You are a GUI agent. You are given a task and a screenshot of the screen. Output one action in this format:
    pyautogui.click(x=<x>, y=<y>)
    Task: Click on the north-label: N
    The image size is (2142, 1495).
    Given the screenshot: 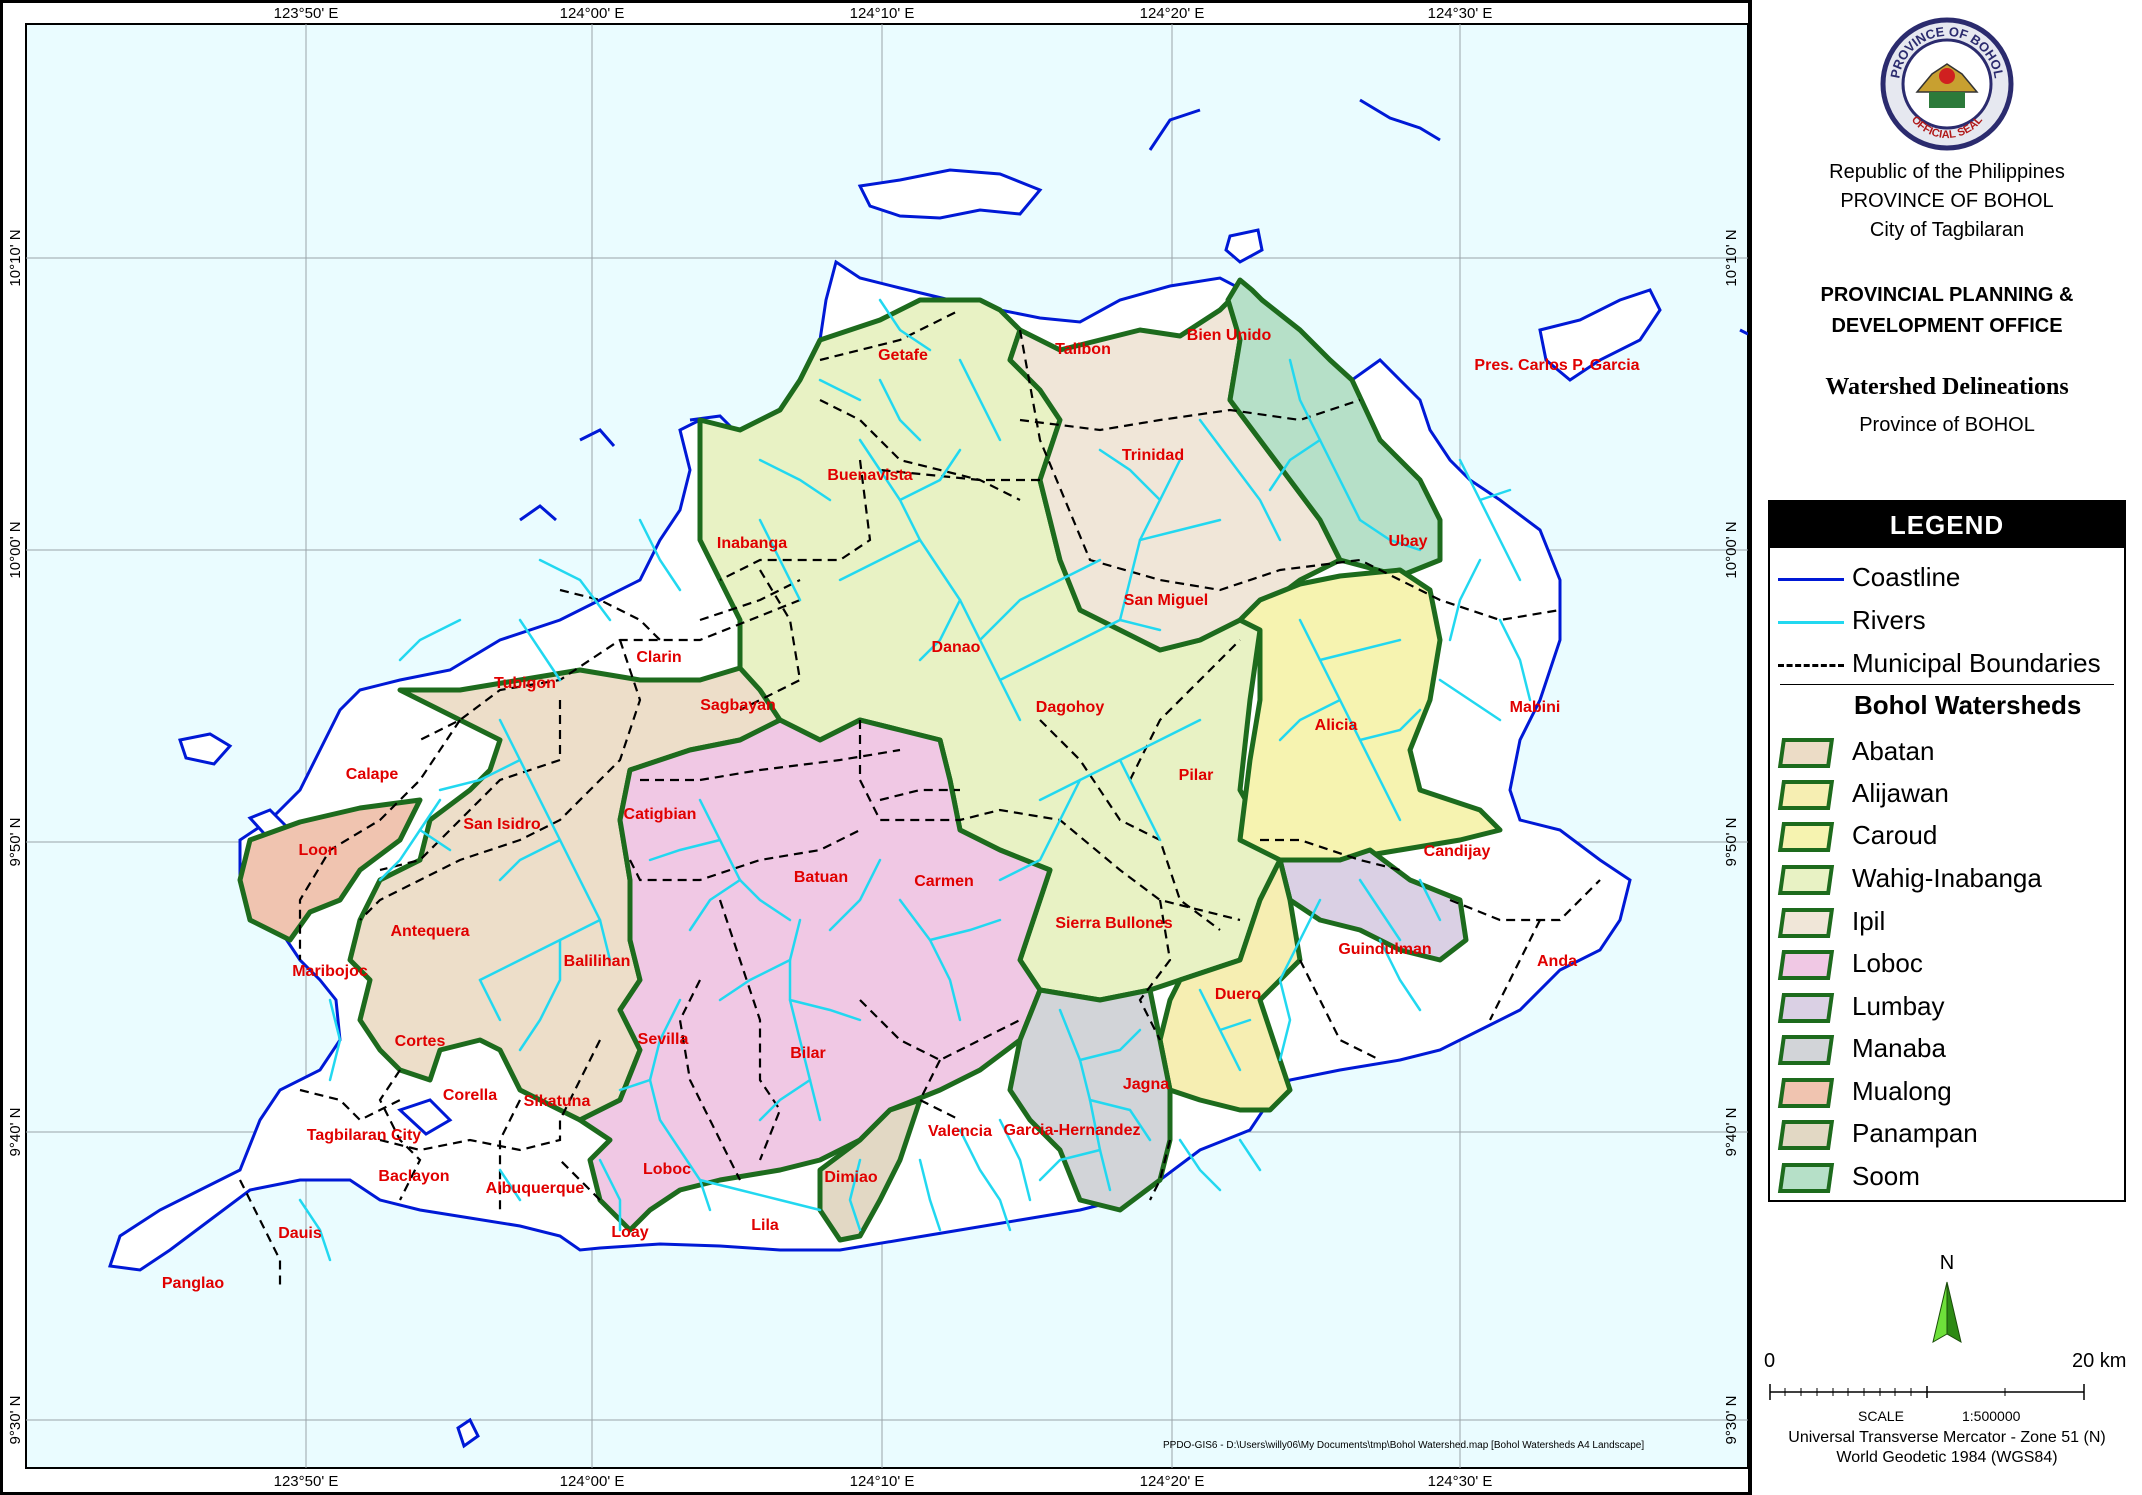 What is the action you would take?
    pyautogui.click(x=1947, y=1263)
    